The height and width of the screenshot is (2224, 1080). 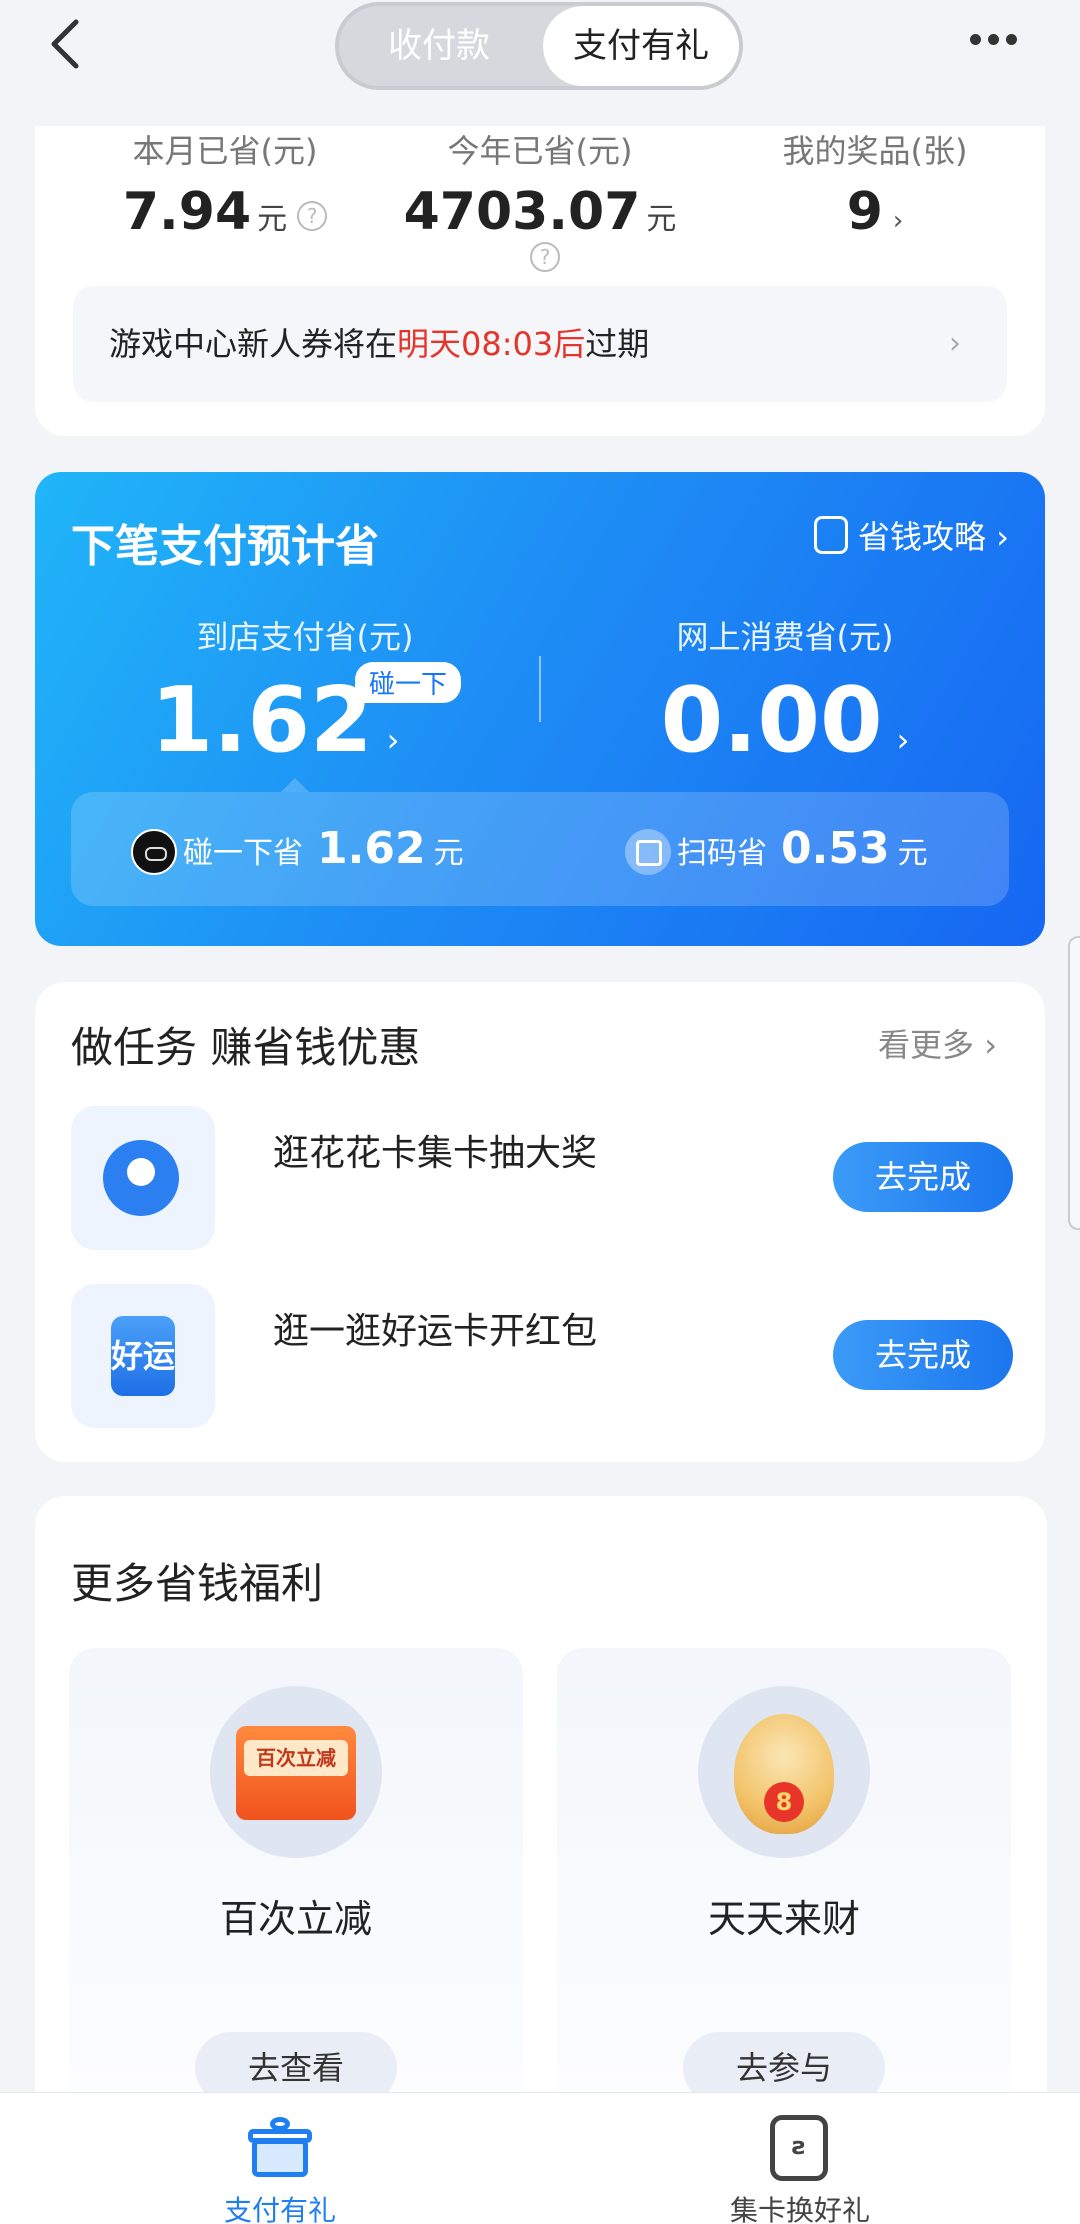 I want to click on benefit-name: 天天来财, so click(x=783, y=1919).